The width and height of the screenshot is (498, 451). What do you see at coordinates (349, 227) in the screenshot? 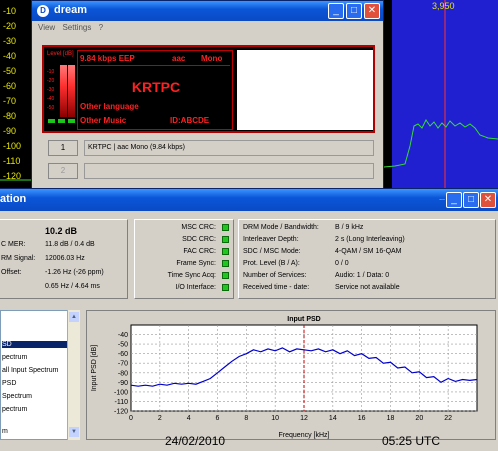
I see `info-value: B / 9 kHz` at bounding box center [349, 227].